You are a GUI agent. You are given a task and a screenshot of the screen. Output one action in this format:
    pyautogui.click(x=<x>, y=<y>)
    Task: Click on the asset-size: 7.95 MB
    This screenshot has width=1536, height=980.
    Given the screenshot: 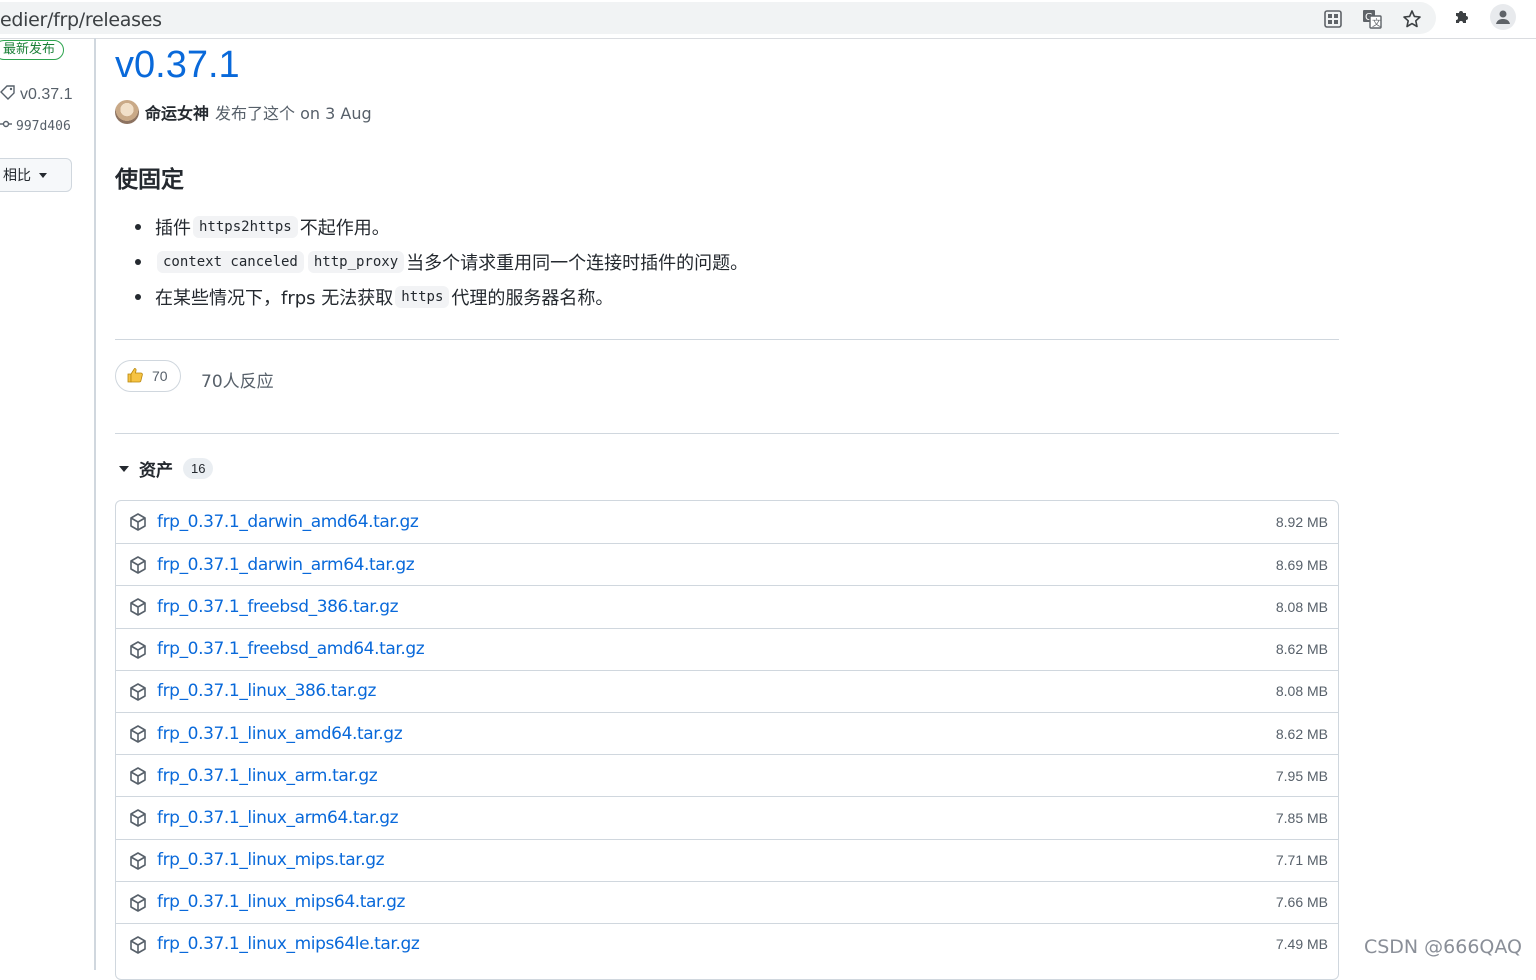 What is the action you would take?
    pyautogui.click(x=1301, y=775)
    